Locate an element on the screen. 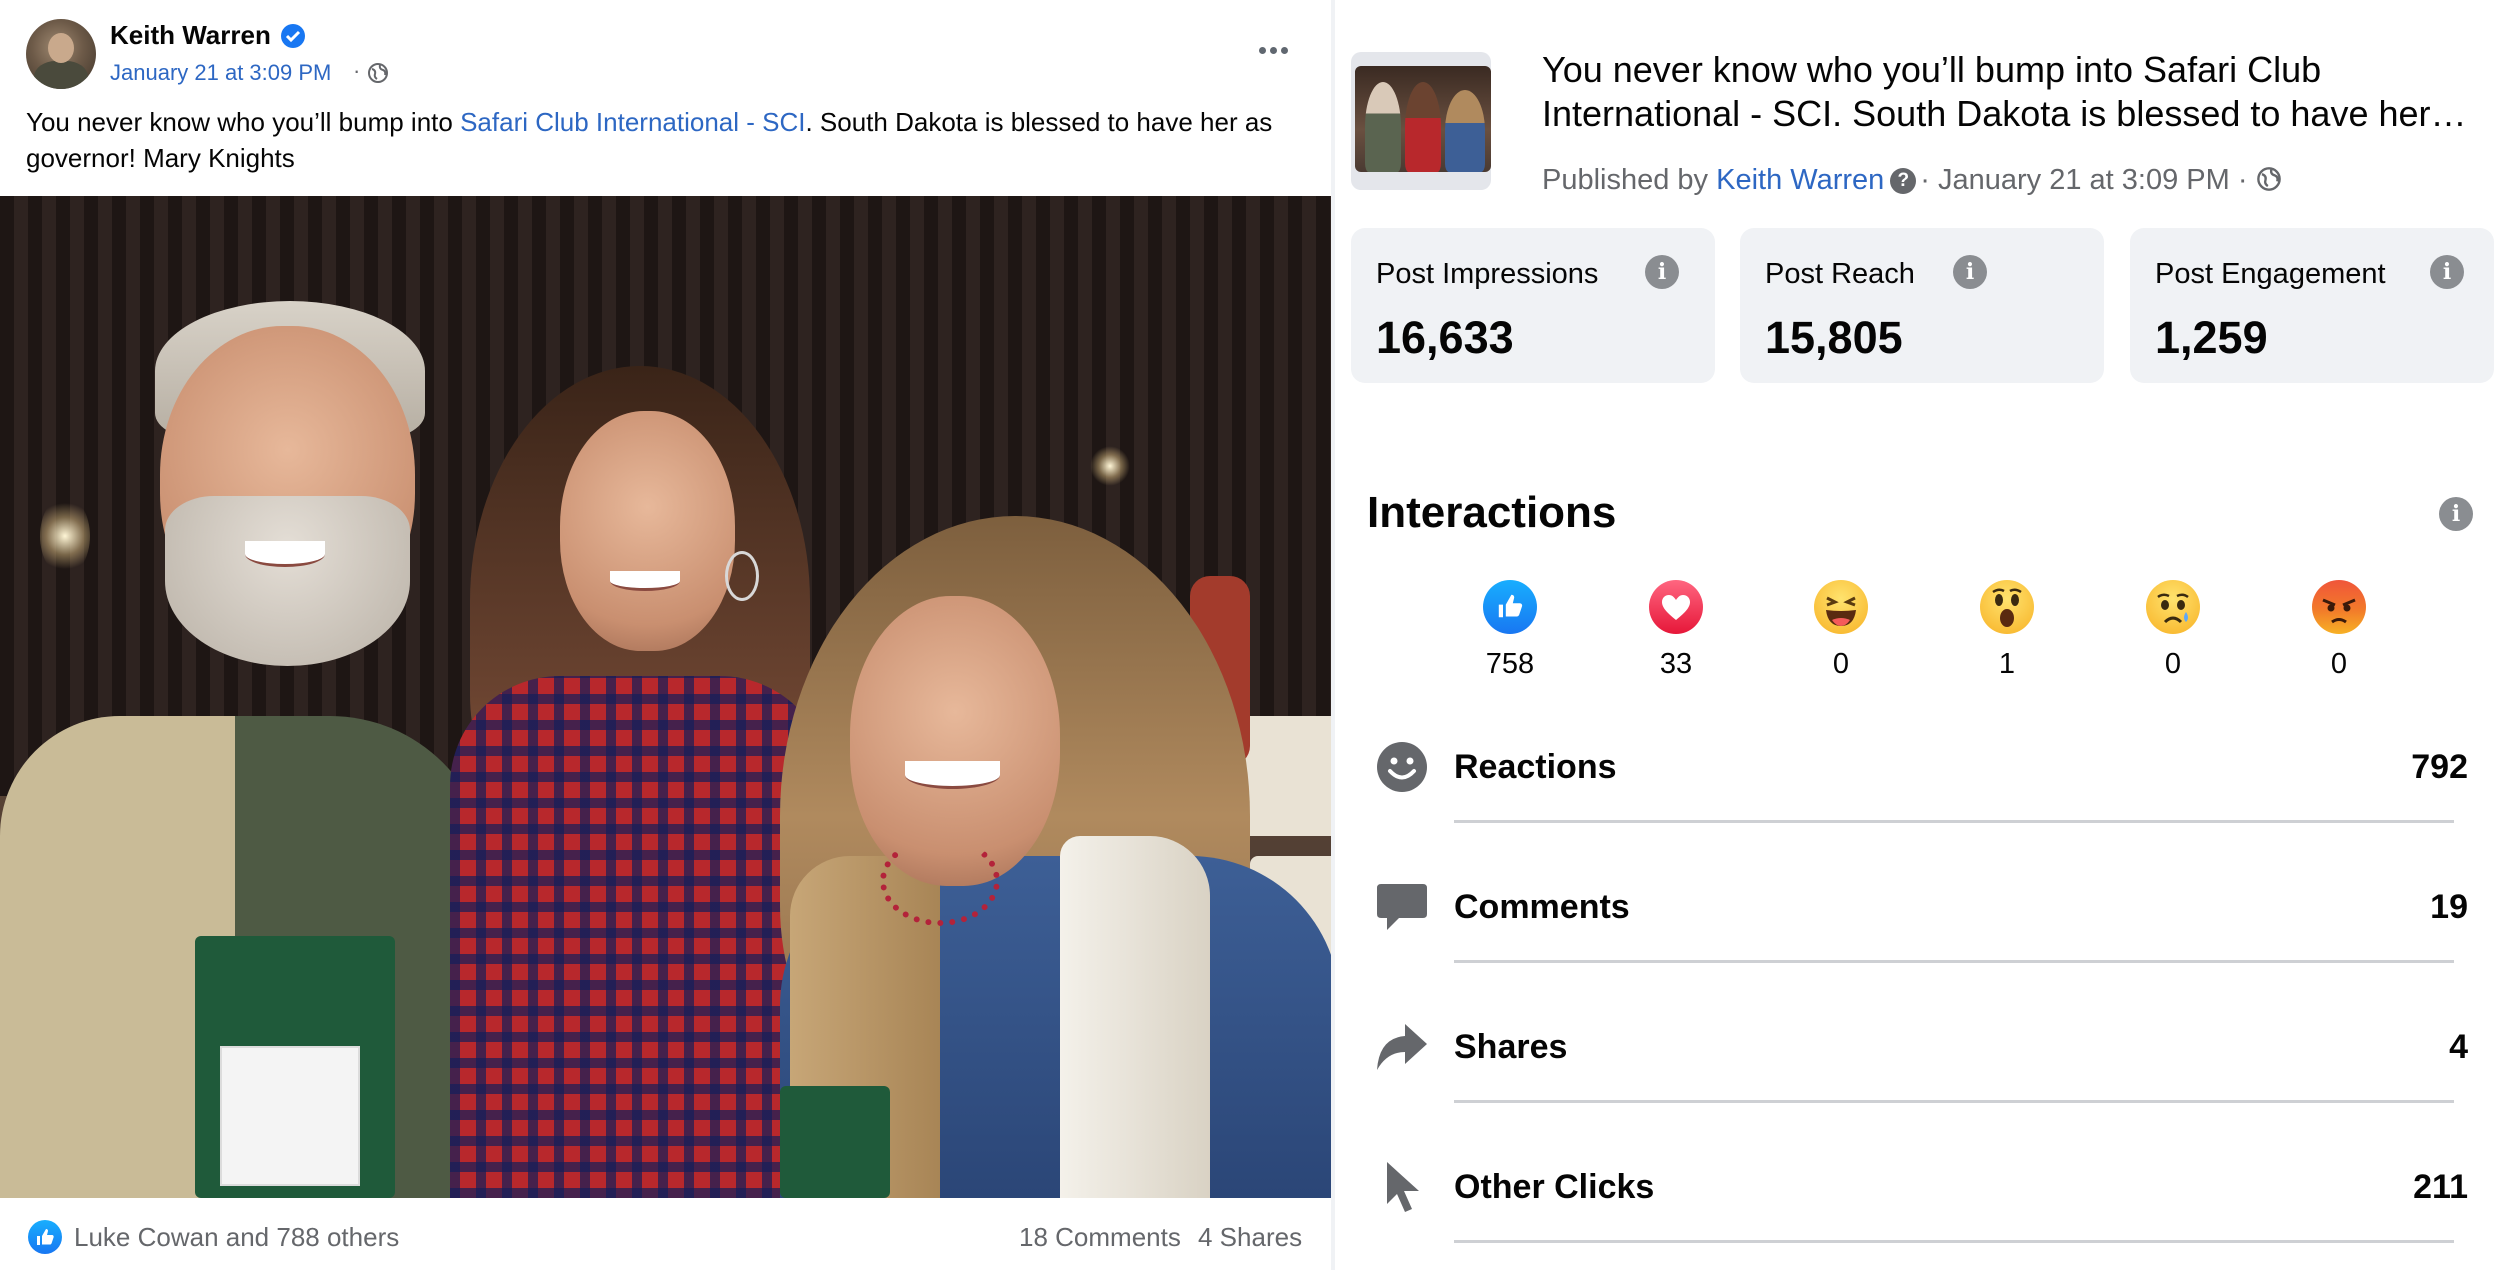 The width and height of the screenshot is (2500, 1270). reaction-count: 758 is located at coordinates (1510, 664).